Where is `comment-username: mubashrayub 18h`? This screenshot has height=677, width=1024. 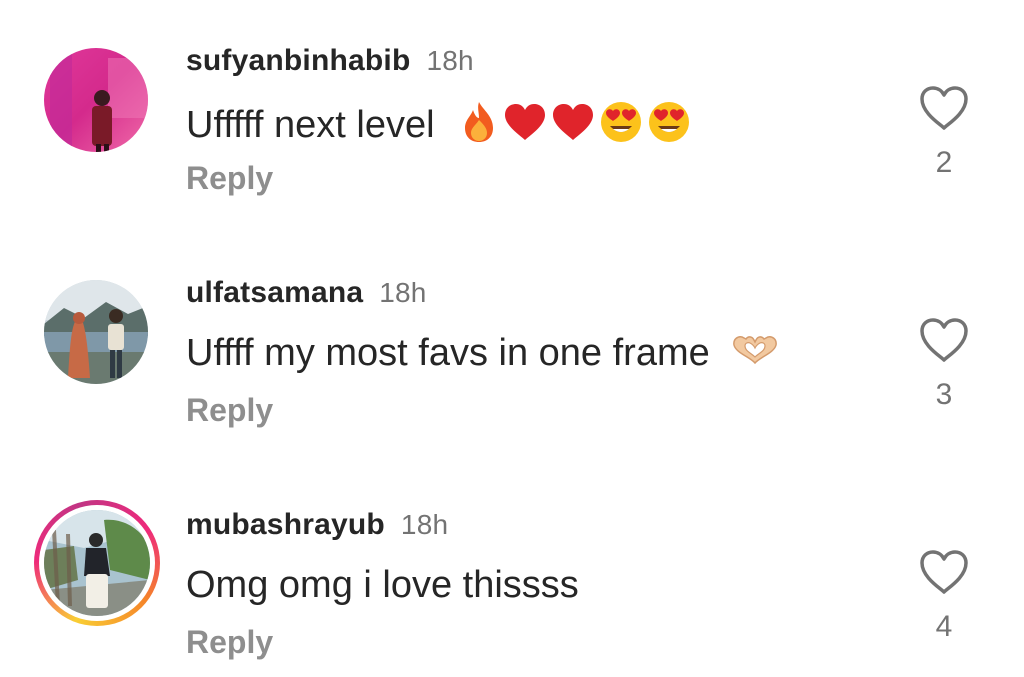 comment-username: mubashrayub 18h is located at coordinates (317, 525).